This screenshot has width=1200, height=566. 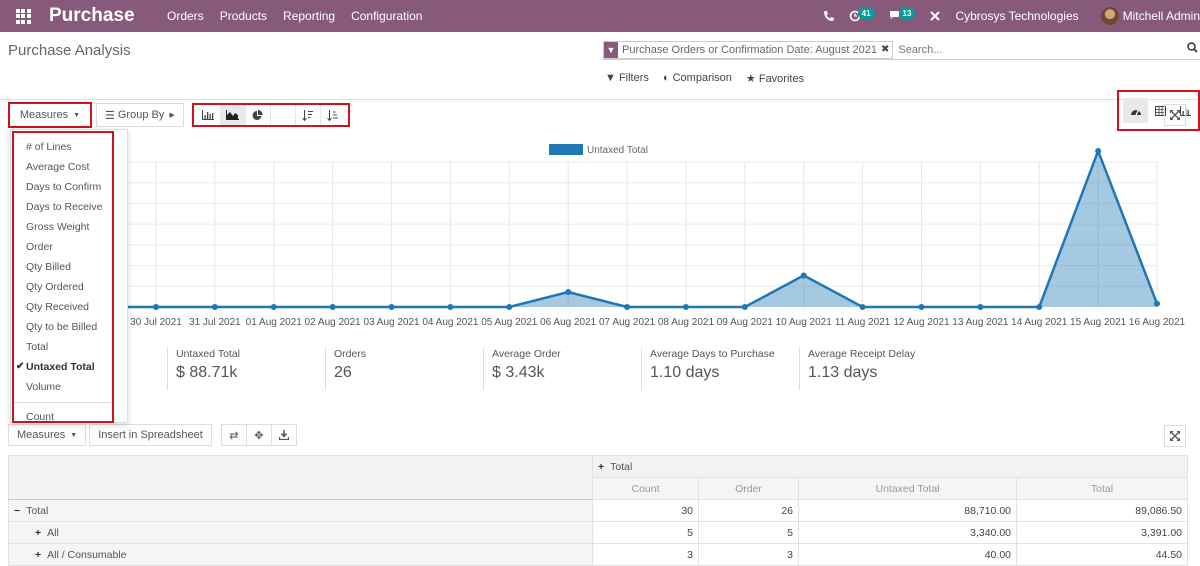 What do you see at coordinates (300, 554) in the screenshot?
I see `row-header-consumable: + All / Consumable` at bounding box center [300, 554].